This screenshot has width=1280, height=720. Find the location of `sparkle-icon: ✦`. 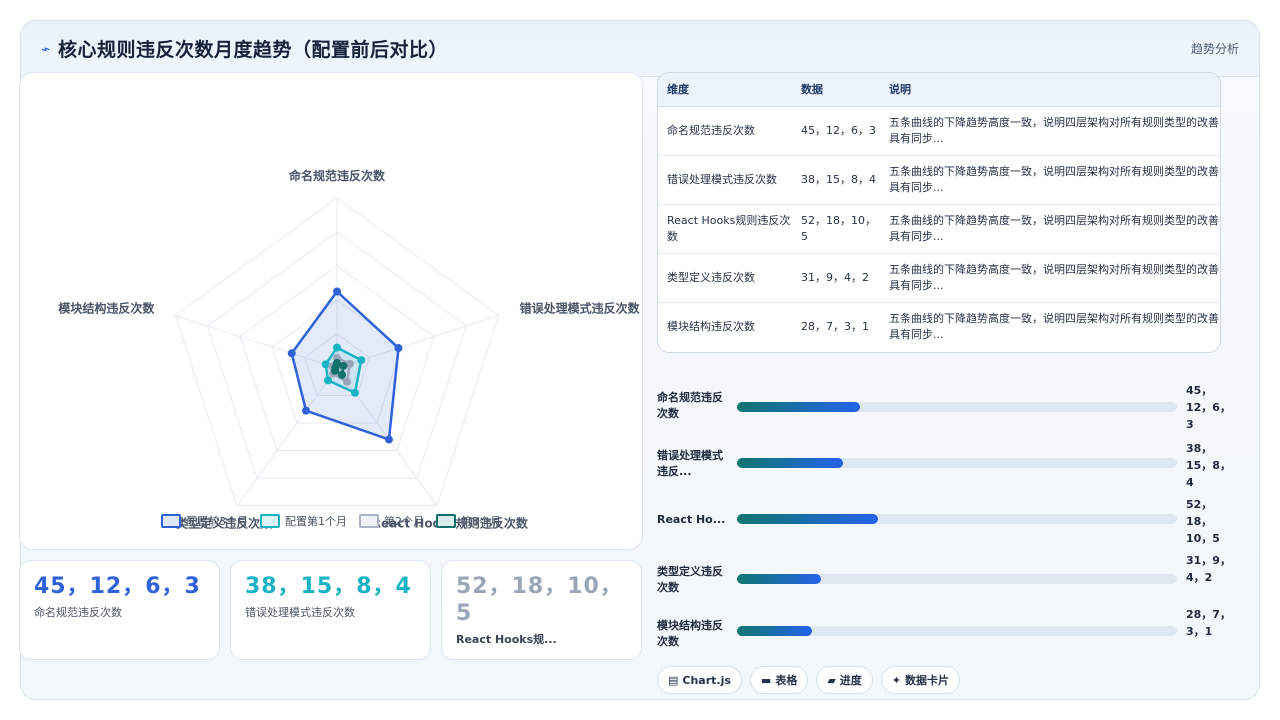

sparkle-icon: ✦ is located at coordinates (896, 680).